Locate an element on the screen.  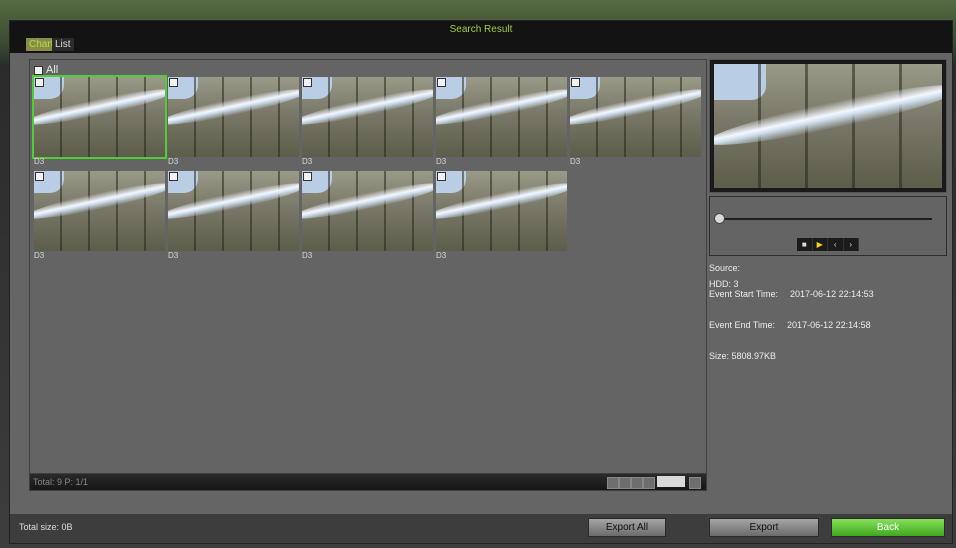
last-page-button is located at coordinates (649, 483).